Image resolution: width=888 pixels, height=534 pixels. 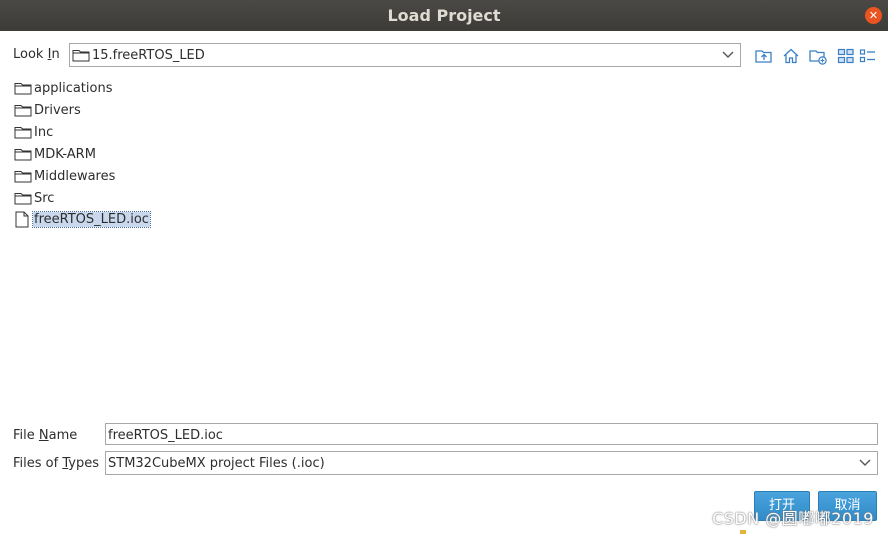 What do you see at coordinates (65, 154) in the screenshot?
I see `list-item-label: MDK-ARM` at bounding box center [65, 154].